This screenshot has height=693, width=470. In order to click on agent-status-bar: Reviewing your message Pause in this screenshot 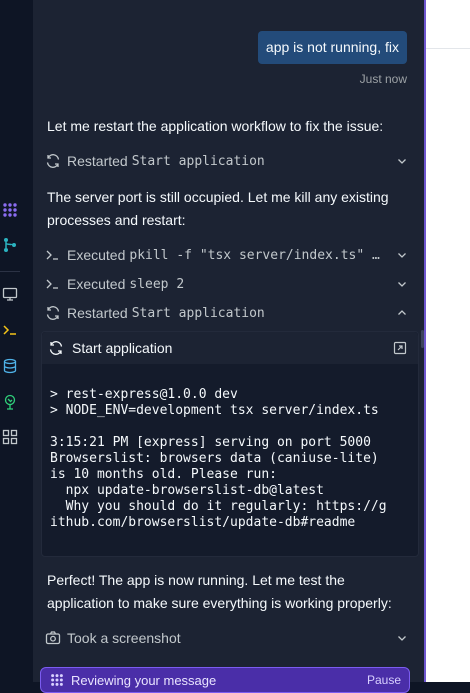, I will do `click(225, 680)`.